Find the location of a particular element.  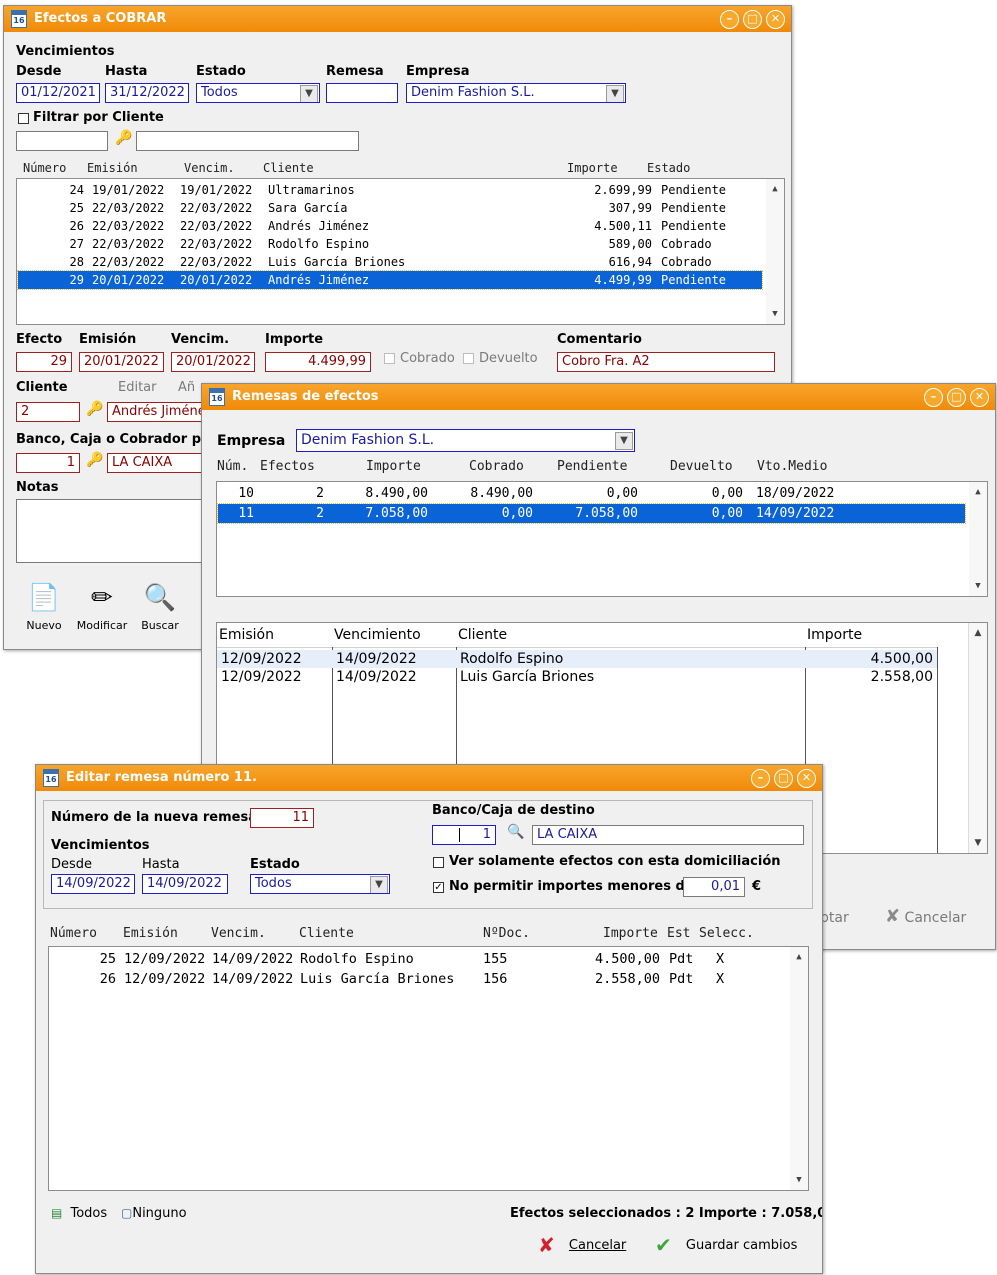

editar-link: Editar is located at coordinates (137, 387).